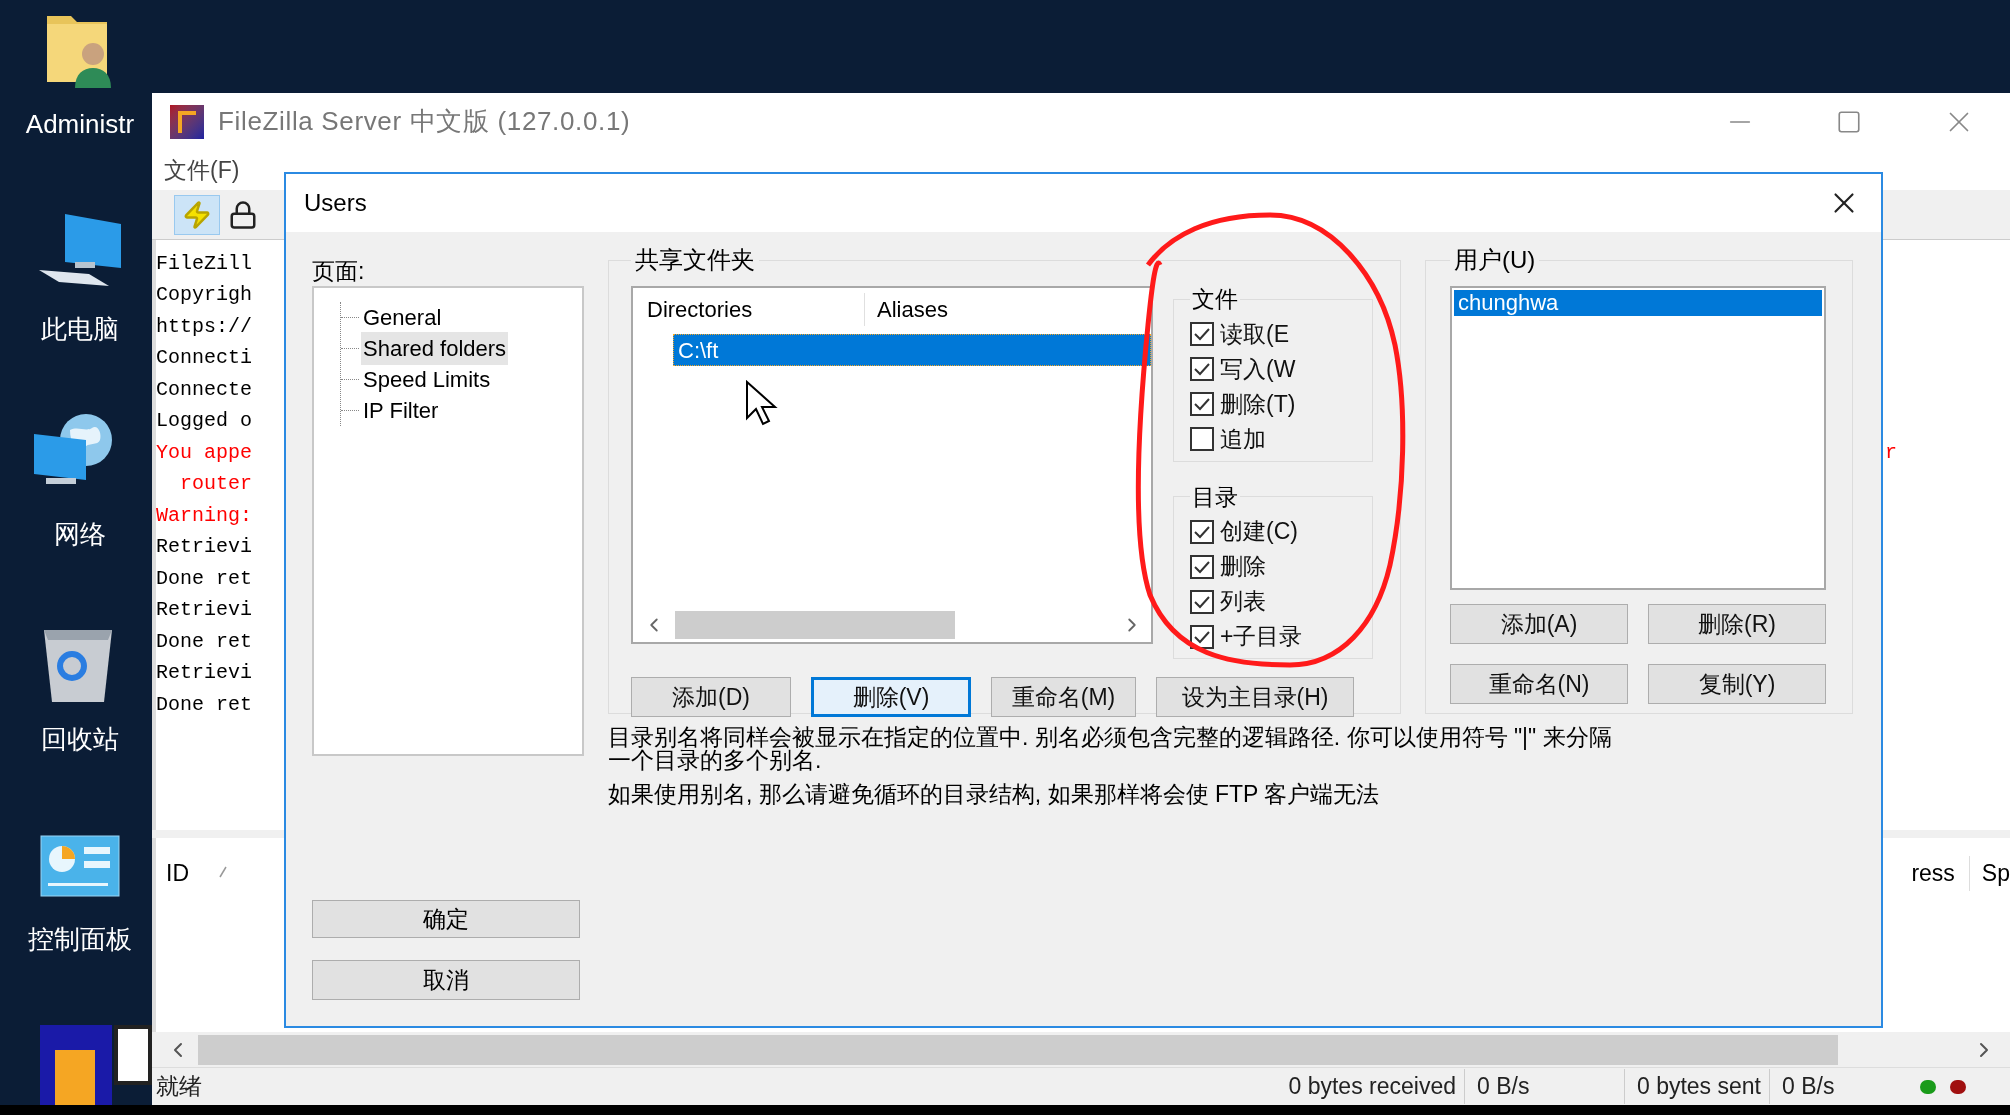 This screenshot has height=1115, width=2010. What do you see at coordinates (1539, 624) in the screenshot?
I see `dialog-button: 添加(A)` at bounding box center [1539, 624].